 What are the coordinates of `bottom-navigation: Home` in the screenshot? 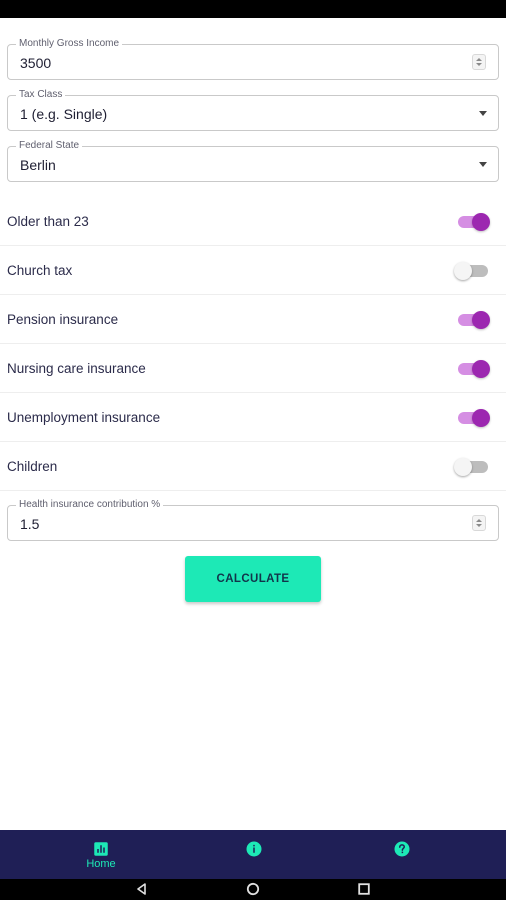 It's located at (253, 854).